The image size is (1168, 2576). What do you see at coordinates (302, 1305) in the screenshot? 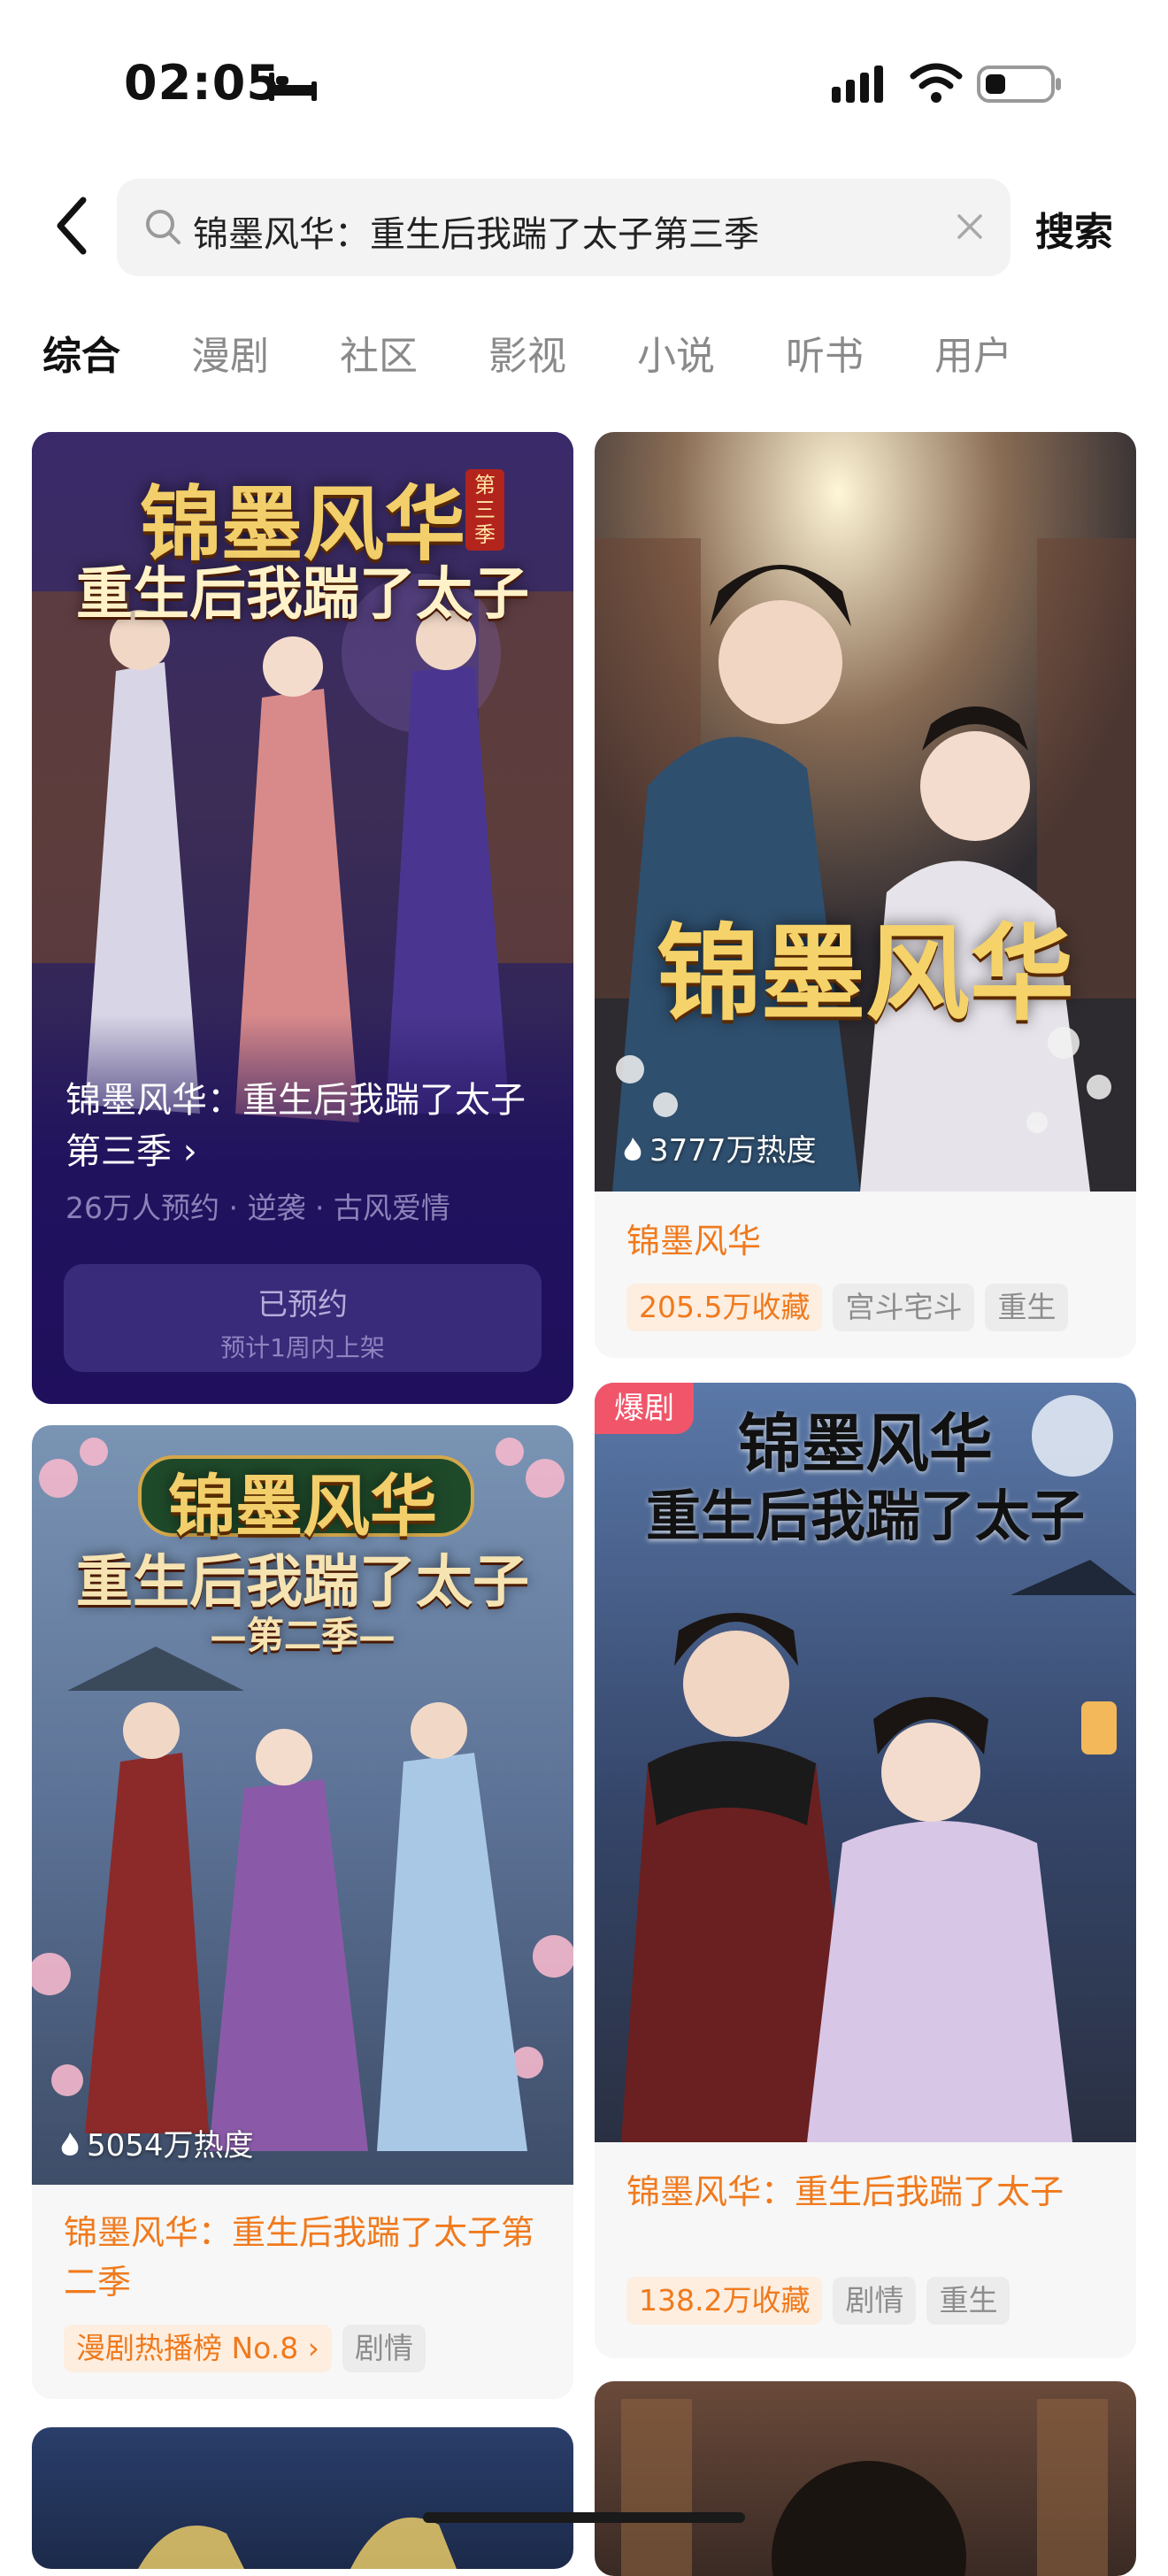
I see `reserved-button-label: 已预约` at bounding box center [302, 1305].